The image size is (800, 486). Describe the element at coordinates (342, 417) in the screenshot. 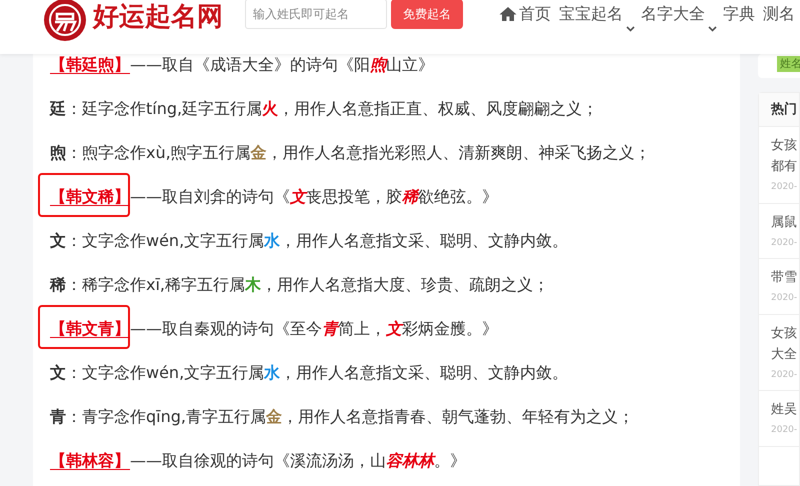

I see `meaning-text: 青：青字念作qīng,青字五行属金，用作人名意指青春、朝气蓬勃、年轻有为之义；` at that location.